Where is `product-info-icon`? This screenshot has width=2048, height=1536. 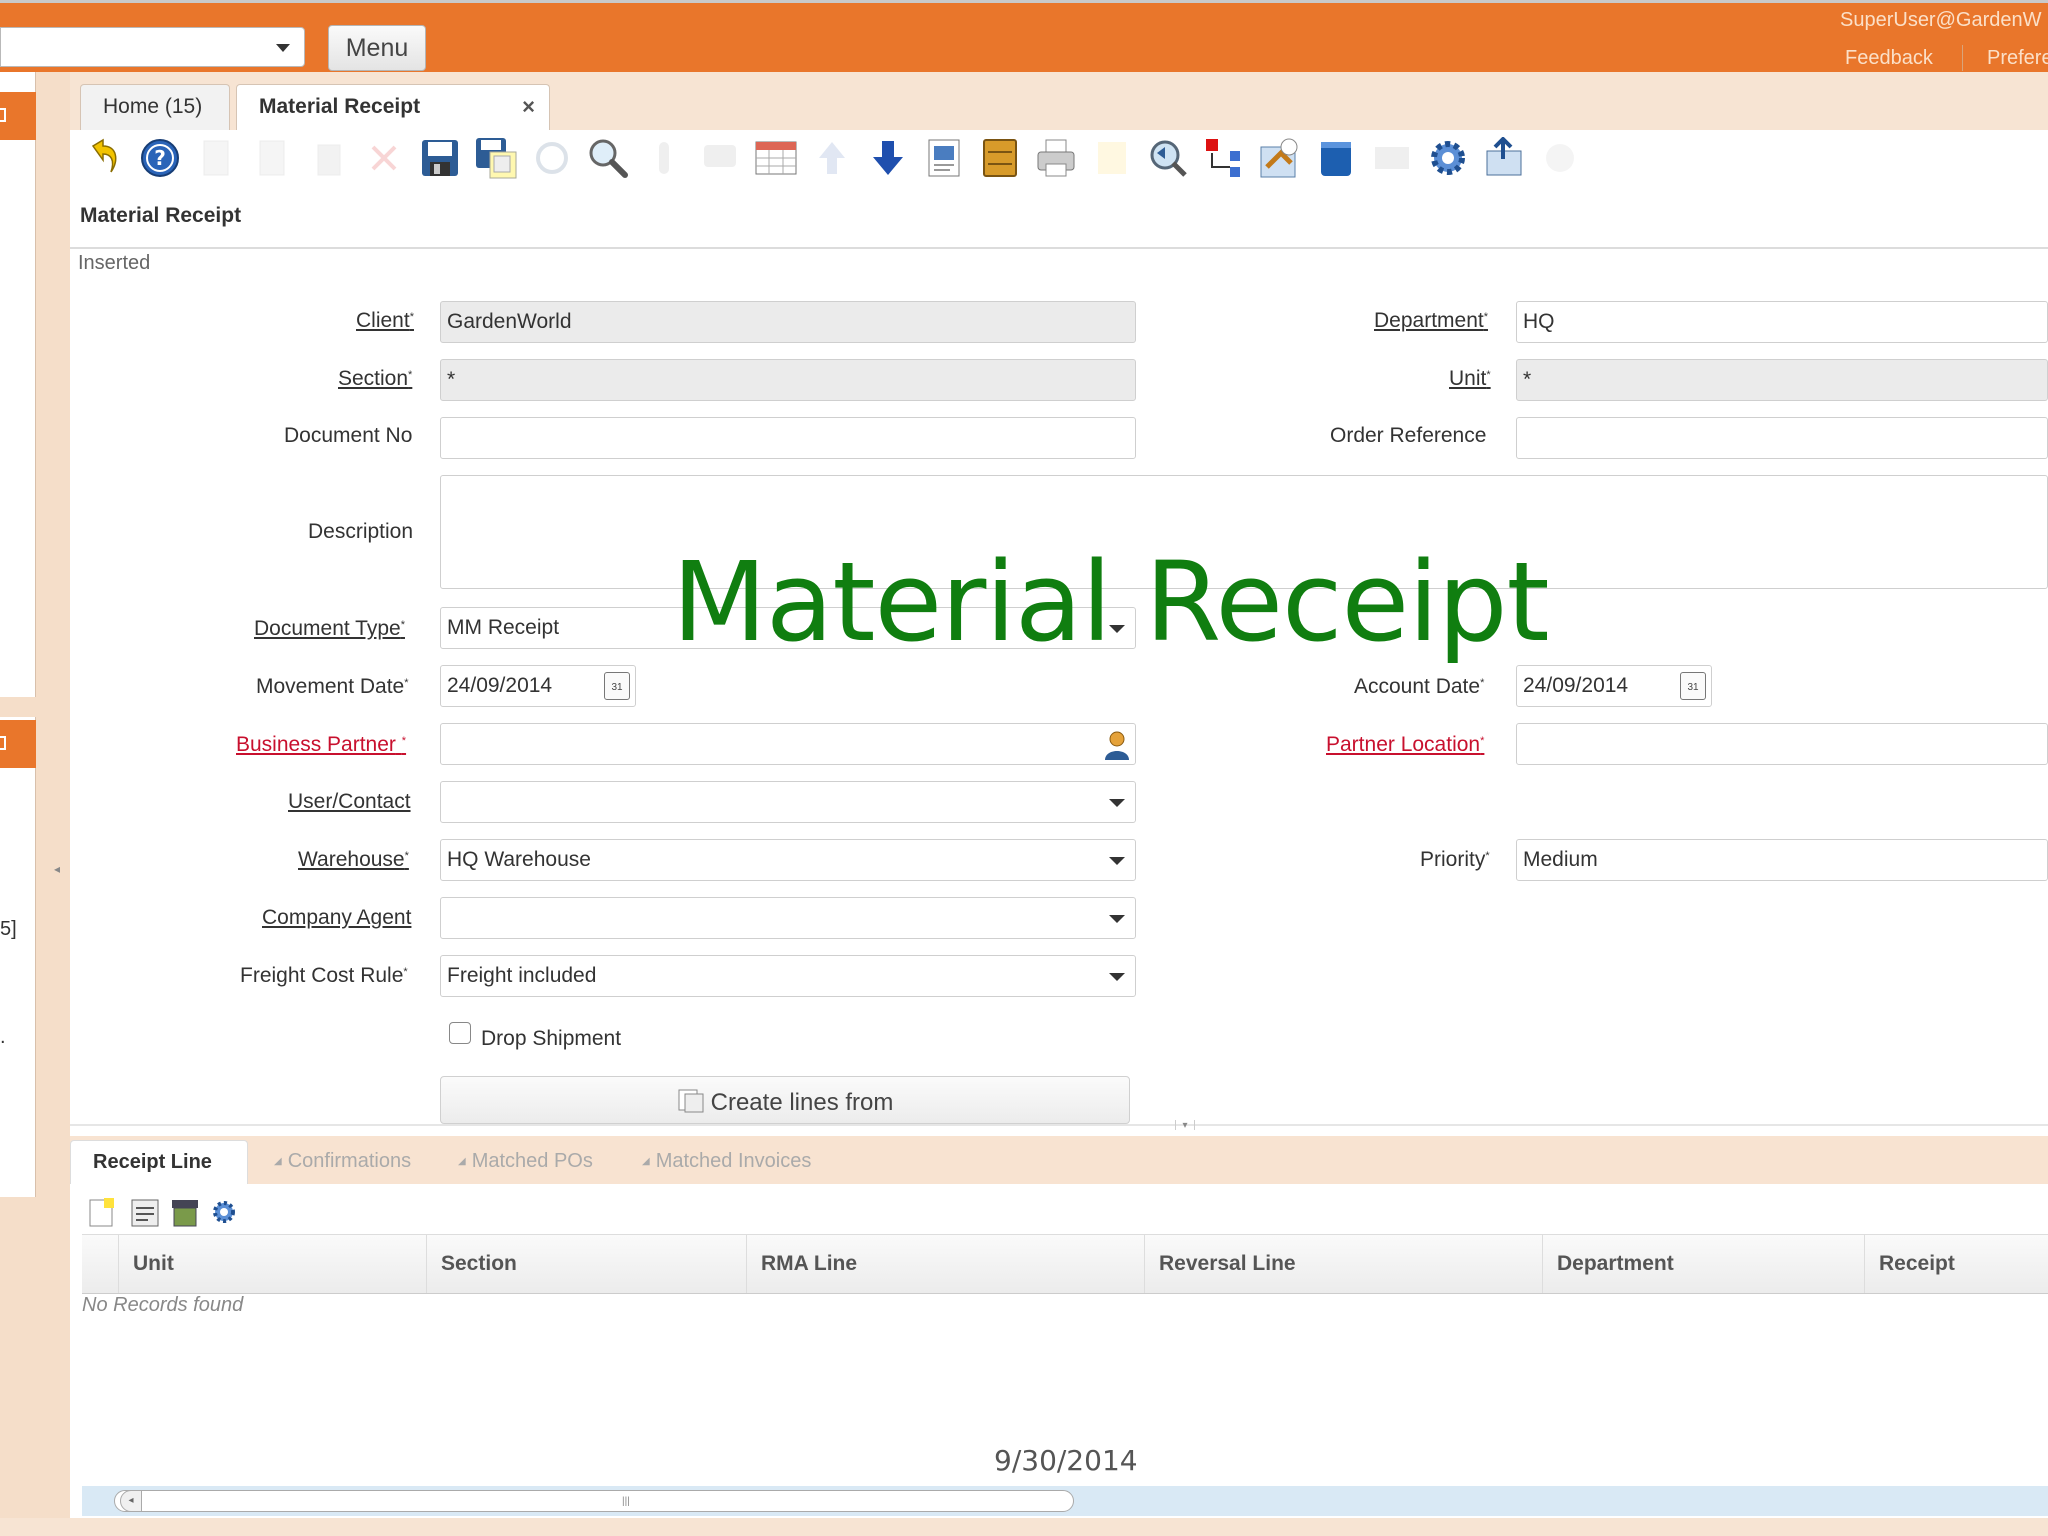
product-info-icon is located at coordinates (1336, 158).